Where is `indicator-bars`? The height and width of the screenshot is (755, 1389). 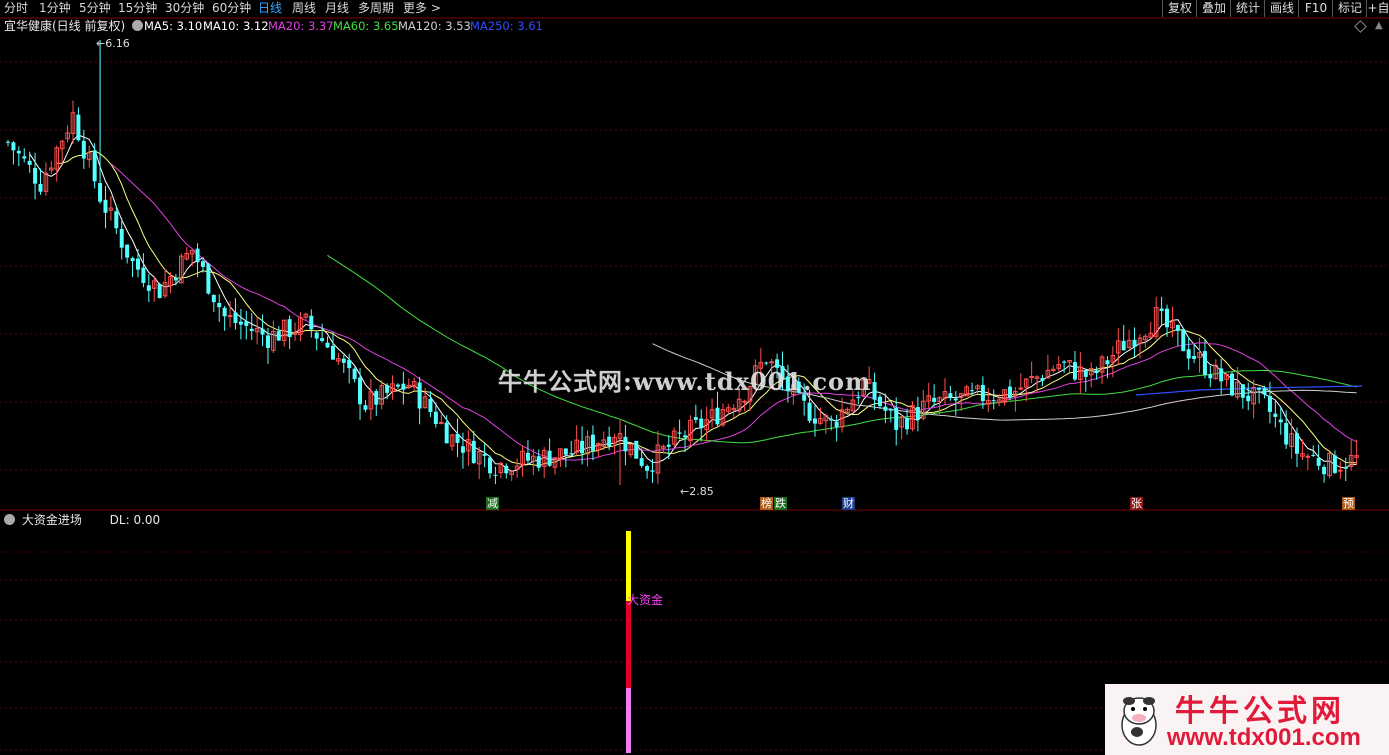
indicator-bars is located at coordinates (628, 642).